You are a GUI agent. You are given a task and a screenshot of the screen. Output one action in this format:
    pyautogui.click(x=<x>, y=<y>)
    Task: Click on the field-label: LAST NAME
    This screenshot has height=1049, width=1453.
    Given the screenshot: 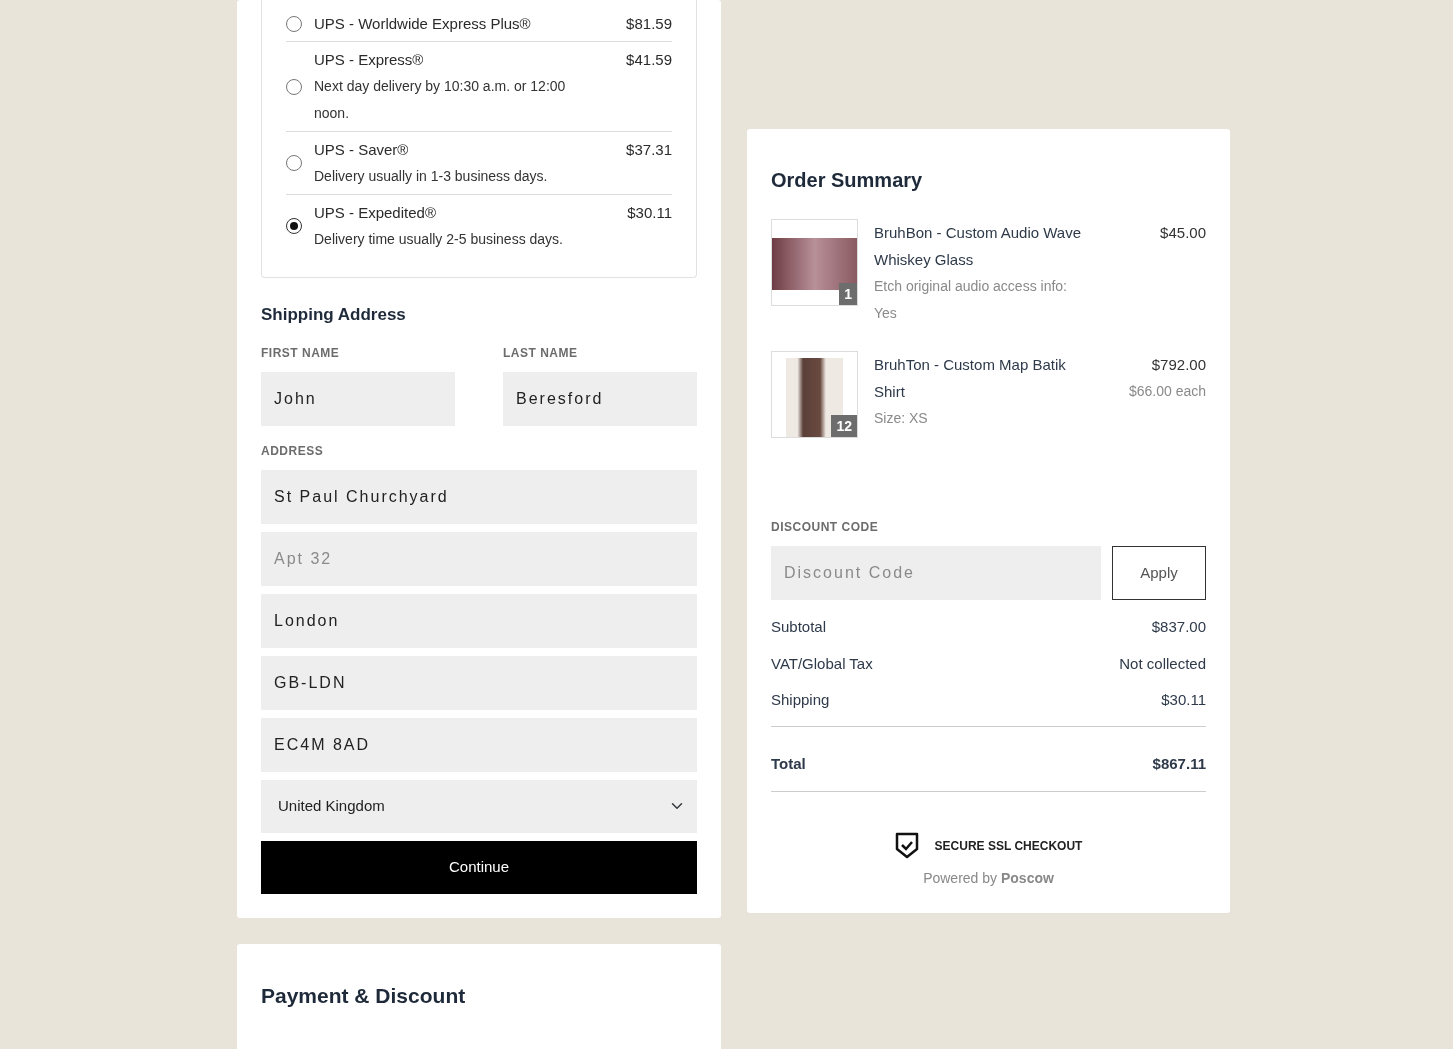 What is the action you would take?
    pyautogui.click(x=541, y=353)
    